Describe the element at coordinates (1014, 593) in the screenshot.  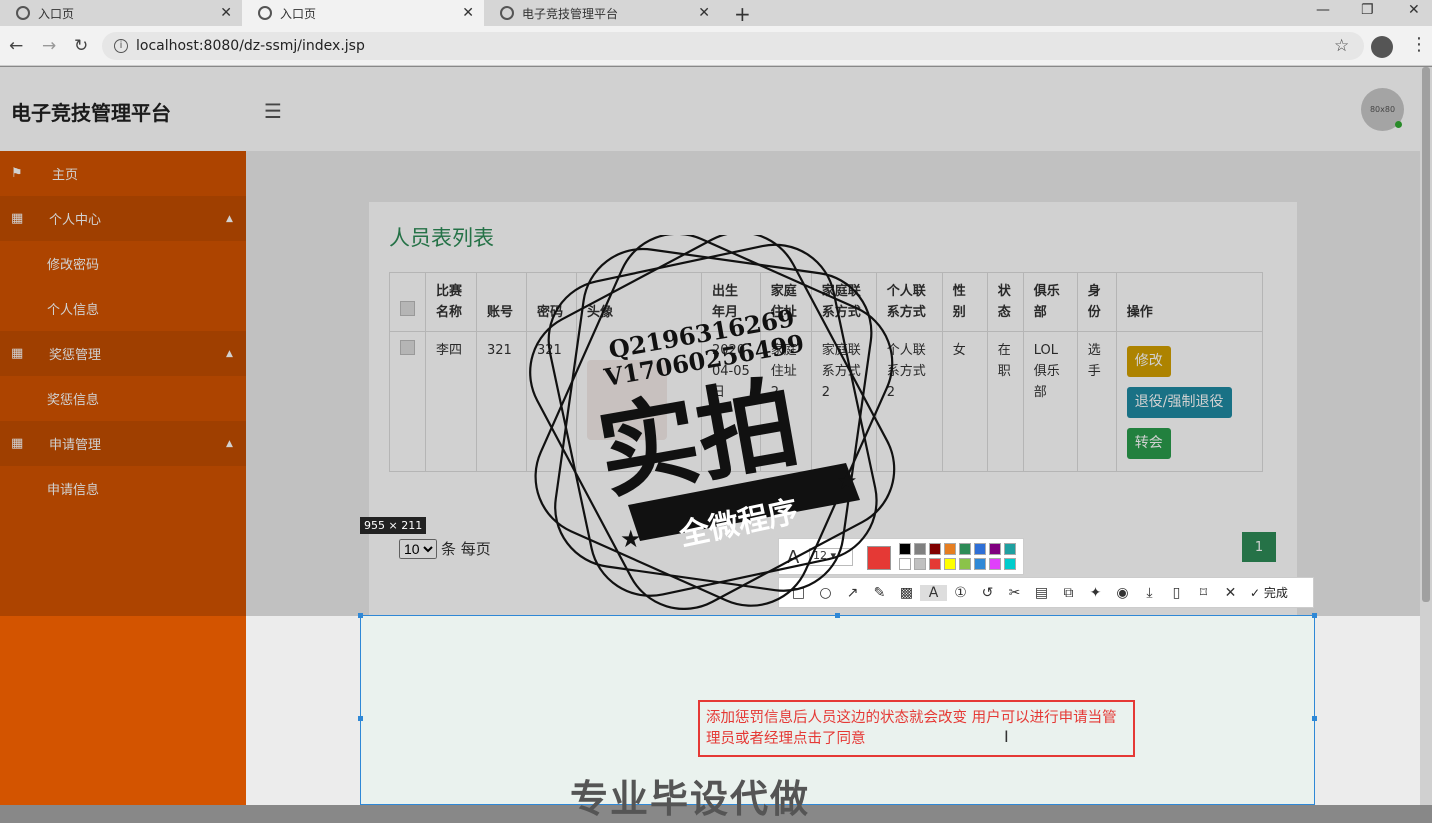
I see `cut-icon: ✂` at that location.